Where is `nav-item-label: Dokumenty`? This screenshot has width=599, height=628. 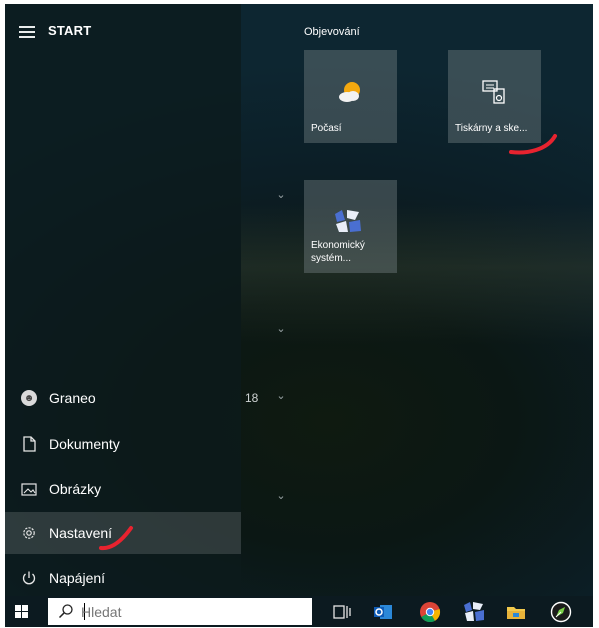
nav-item-label: Dokumenty is located at coordinates (84, 444).